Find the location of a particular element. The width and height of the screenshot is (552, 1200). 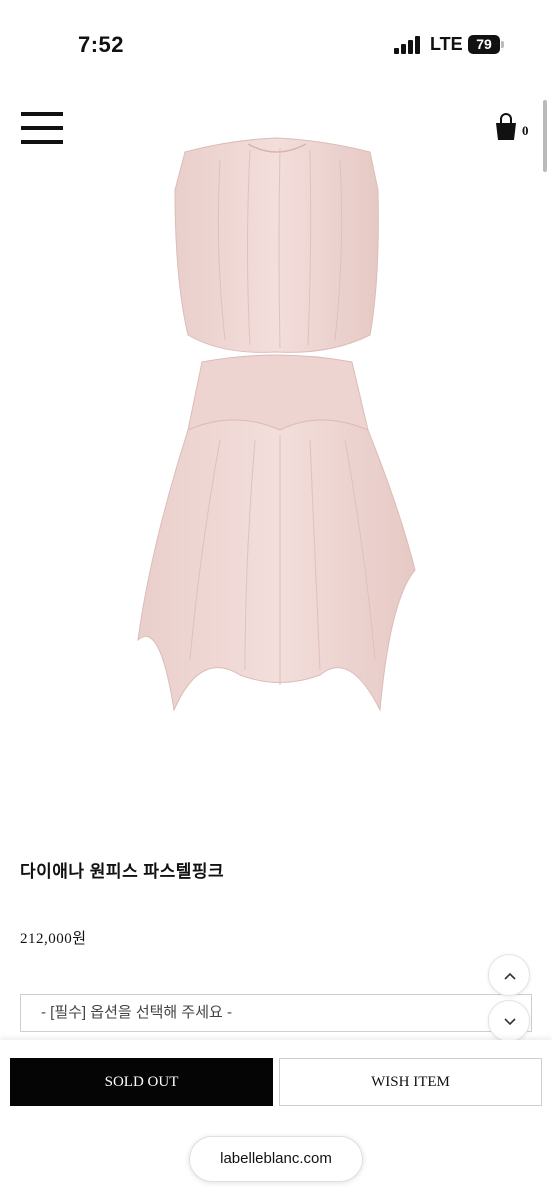

wish-item-button: WISH ITEM is located at coordinates (410, 1082).